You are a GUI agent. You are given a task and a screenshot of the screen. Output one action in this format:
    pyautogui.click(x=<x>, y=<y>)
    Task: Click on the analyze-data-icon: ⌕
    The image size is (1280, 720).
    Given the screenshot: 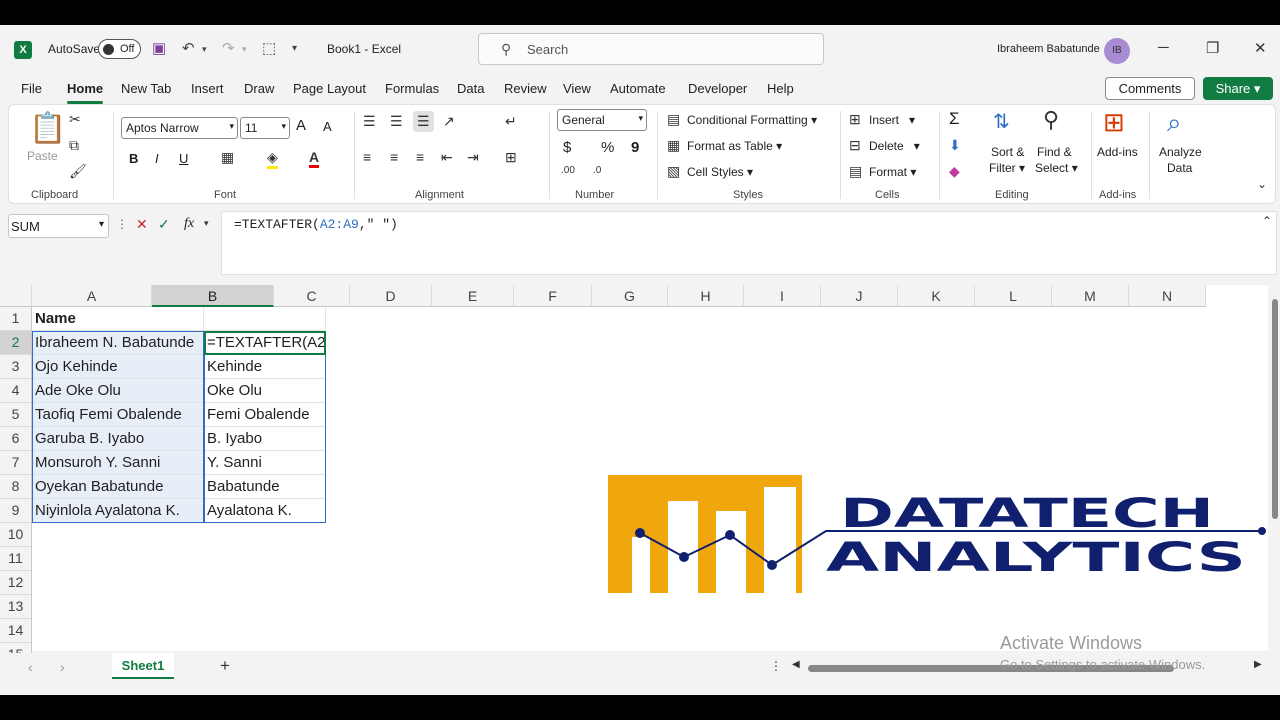 What is the action you would take?
    pyautogui.click(x=1174, y=123)
    